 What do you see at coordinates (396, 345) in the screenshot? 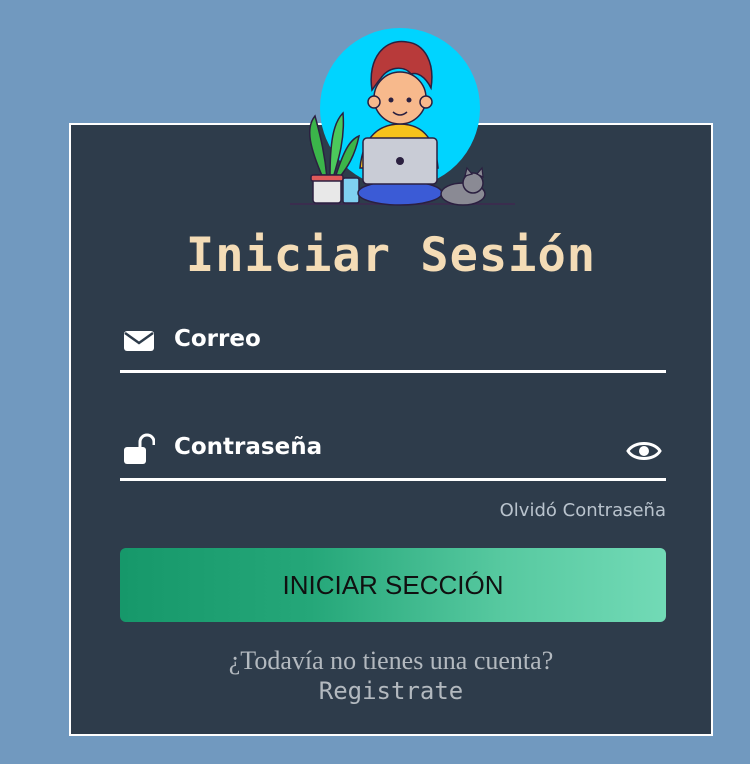
I see `email-input` at bounding box center [396, 345].